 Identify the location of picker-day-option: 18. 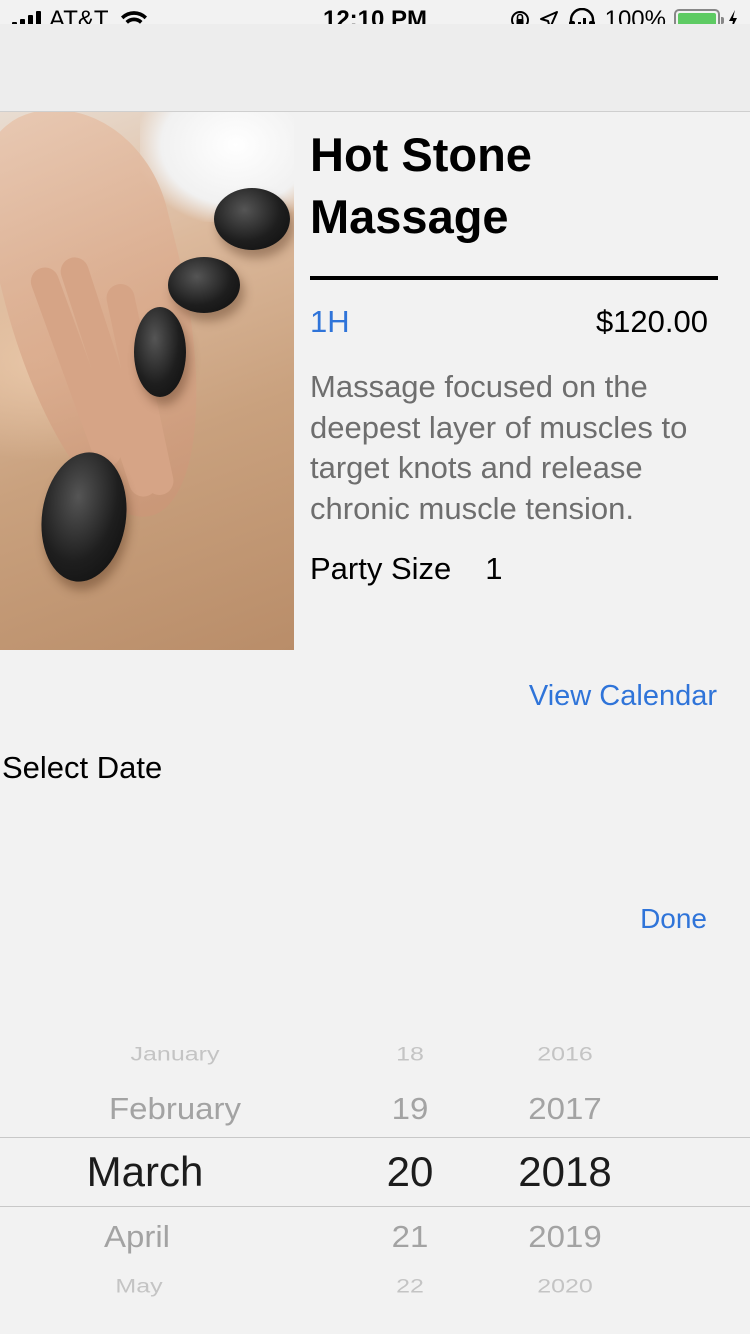
(410, 1054).